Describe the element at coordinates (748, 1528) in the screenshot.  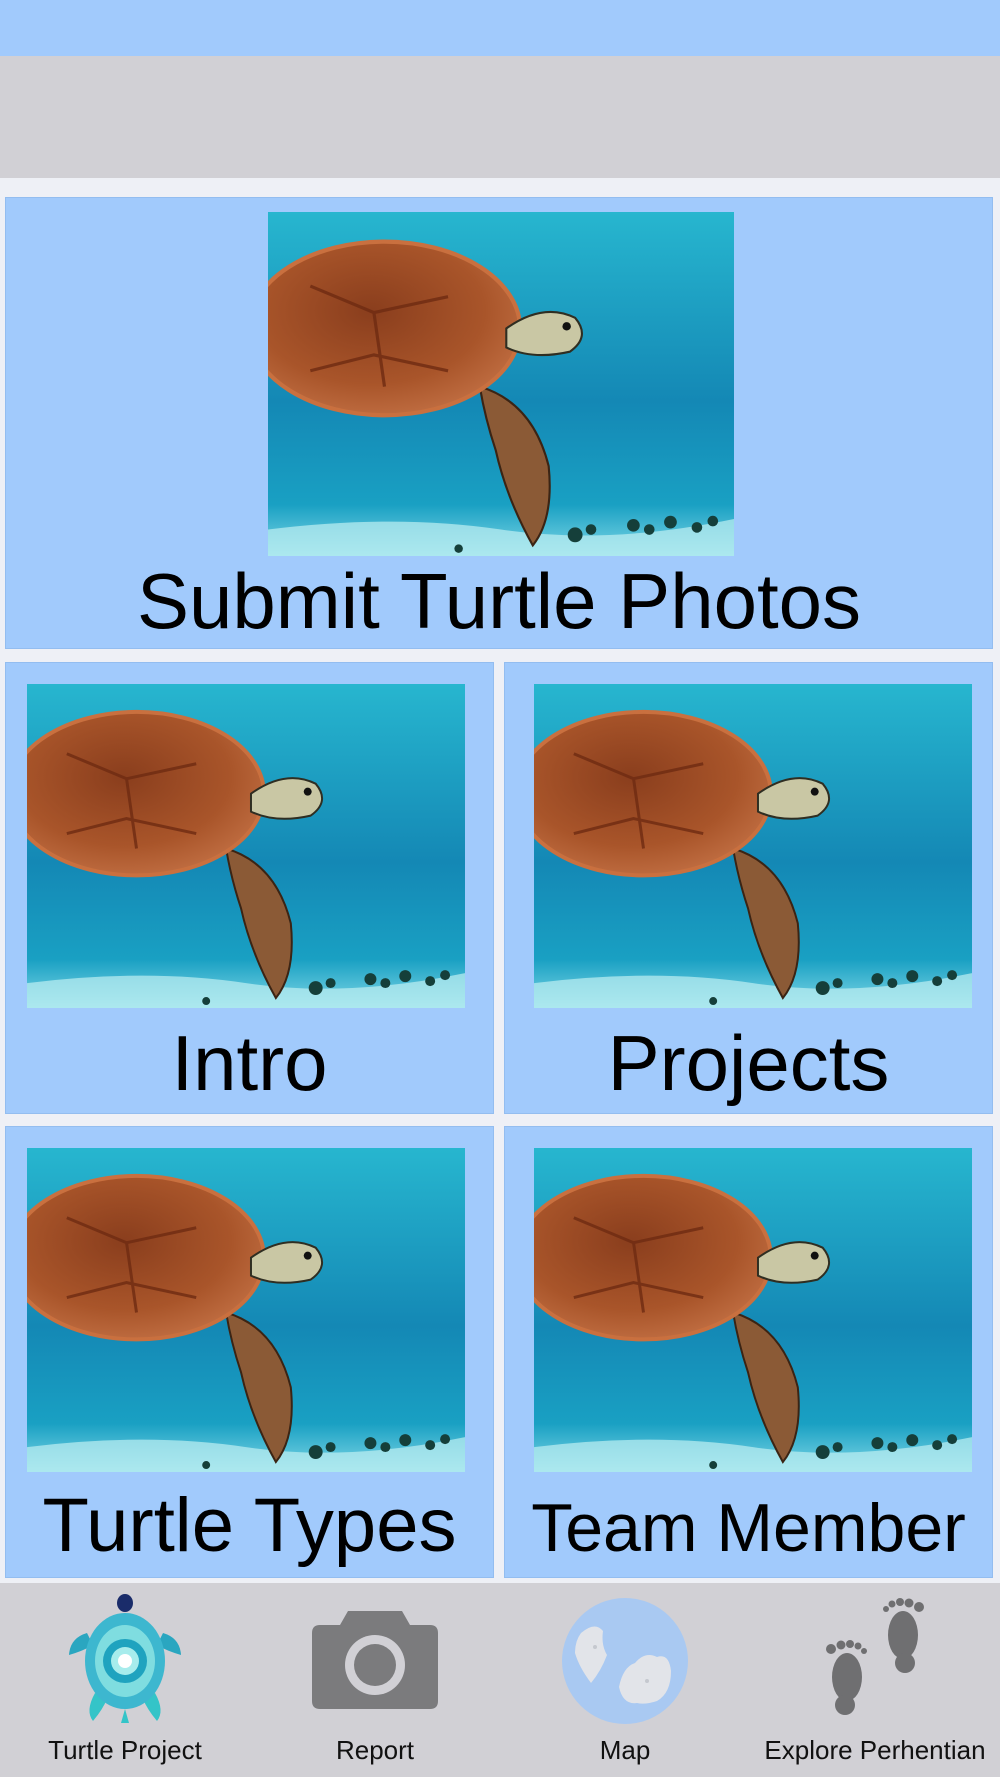
I see `team-member-label: Team Member` at that location.